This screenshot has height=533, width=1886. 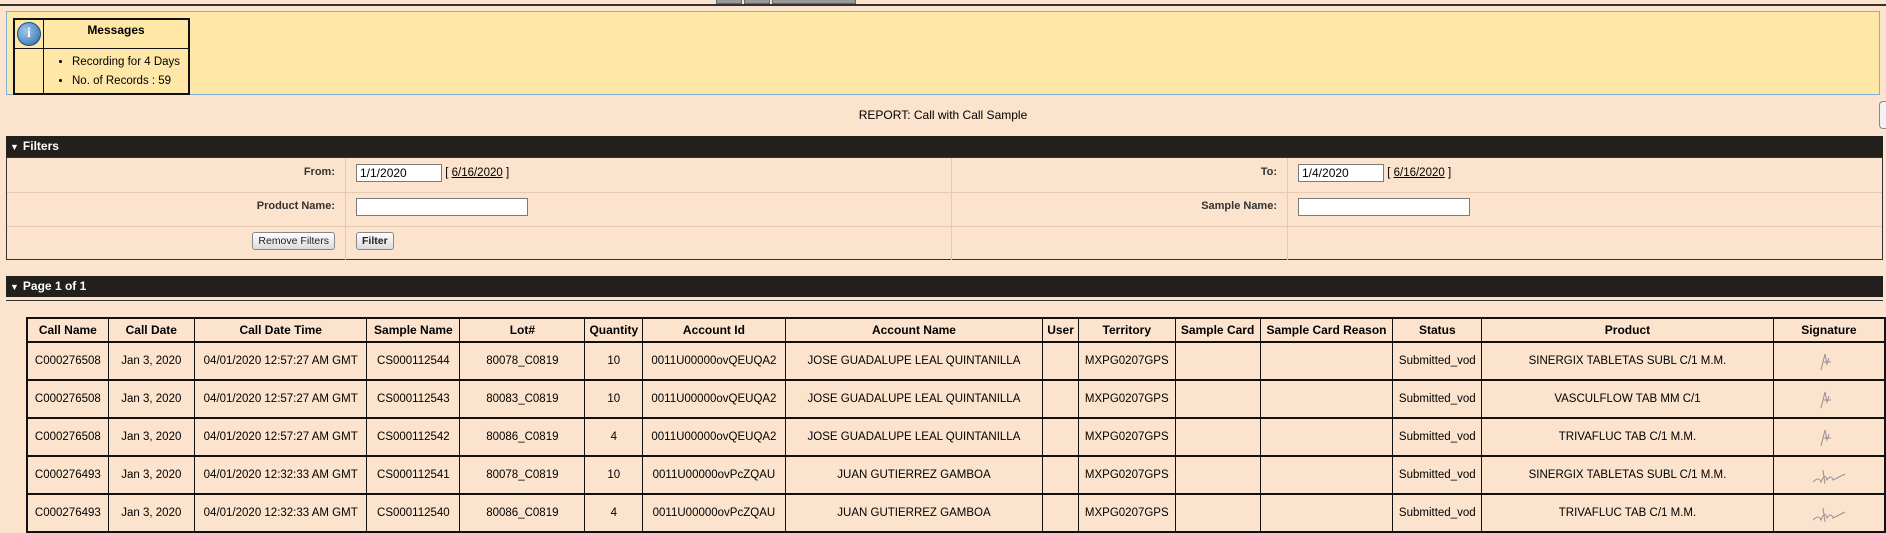 What do you see at coordinates (477, 173) in the screenshot?
I see `from-date-link: 6/16/2020` at bounding box center [477, 173].